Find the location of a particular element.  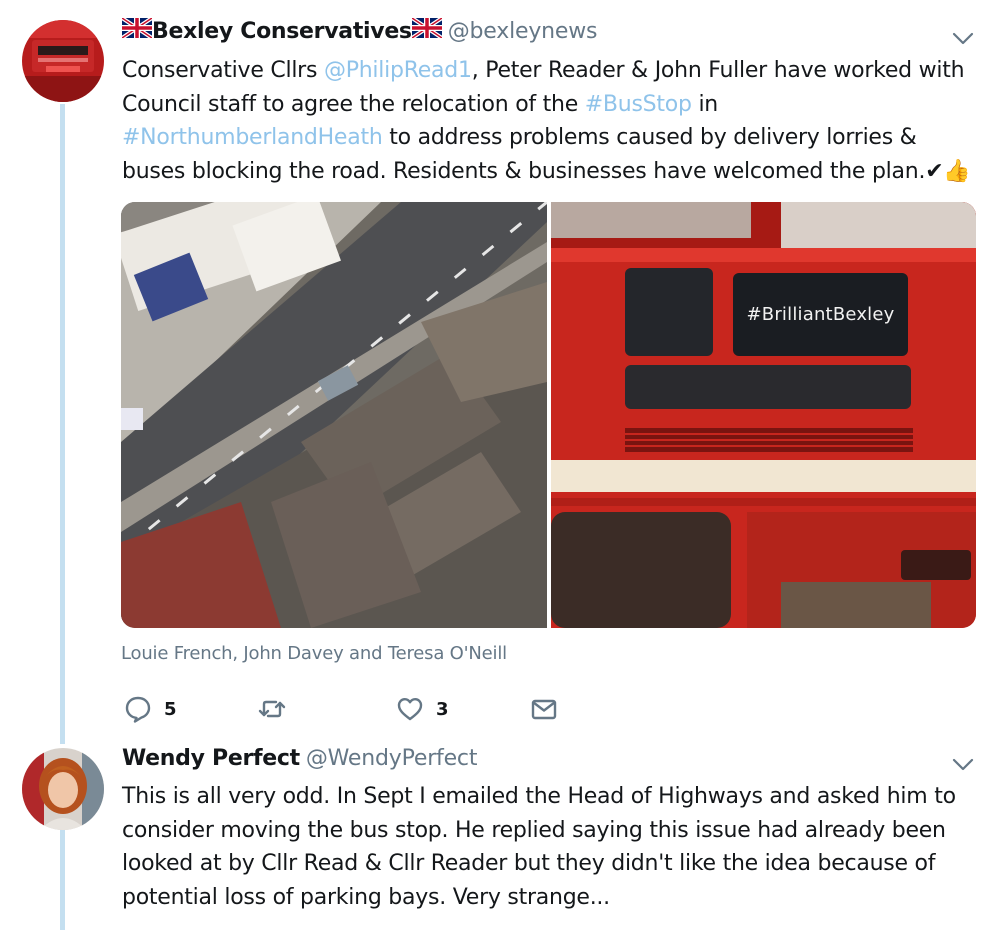

user-handle: @bexleynews is located at coordinates (523, 31).